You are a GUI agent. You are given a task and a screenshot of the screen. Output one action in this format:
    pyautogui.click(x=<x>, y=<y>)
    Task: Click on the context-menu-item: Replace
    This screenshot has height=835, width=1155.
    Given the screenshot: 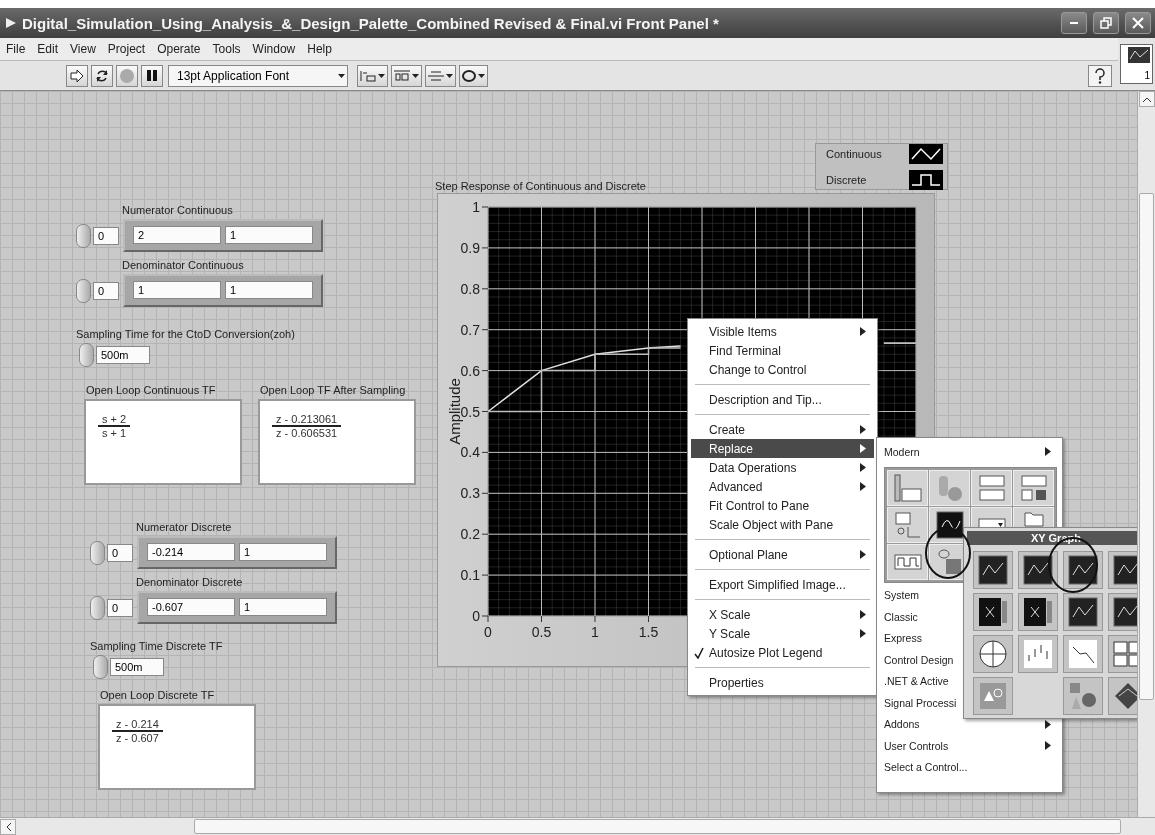 What is the action you would take?
    pyautogui.click(x=782, y=448)
    